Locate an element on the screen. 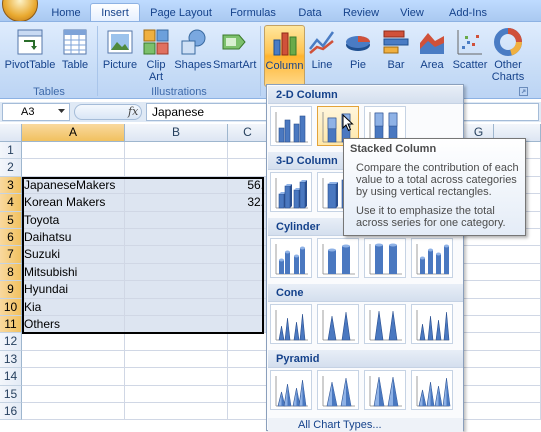  select-all-corner is located at coordinates (11, 133).